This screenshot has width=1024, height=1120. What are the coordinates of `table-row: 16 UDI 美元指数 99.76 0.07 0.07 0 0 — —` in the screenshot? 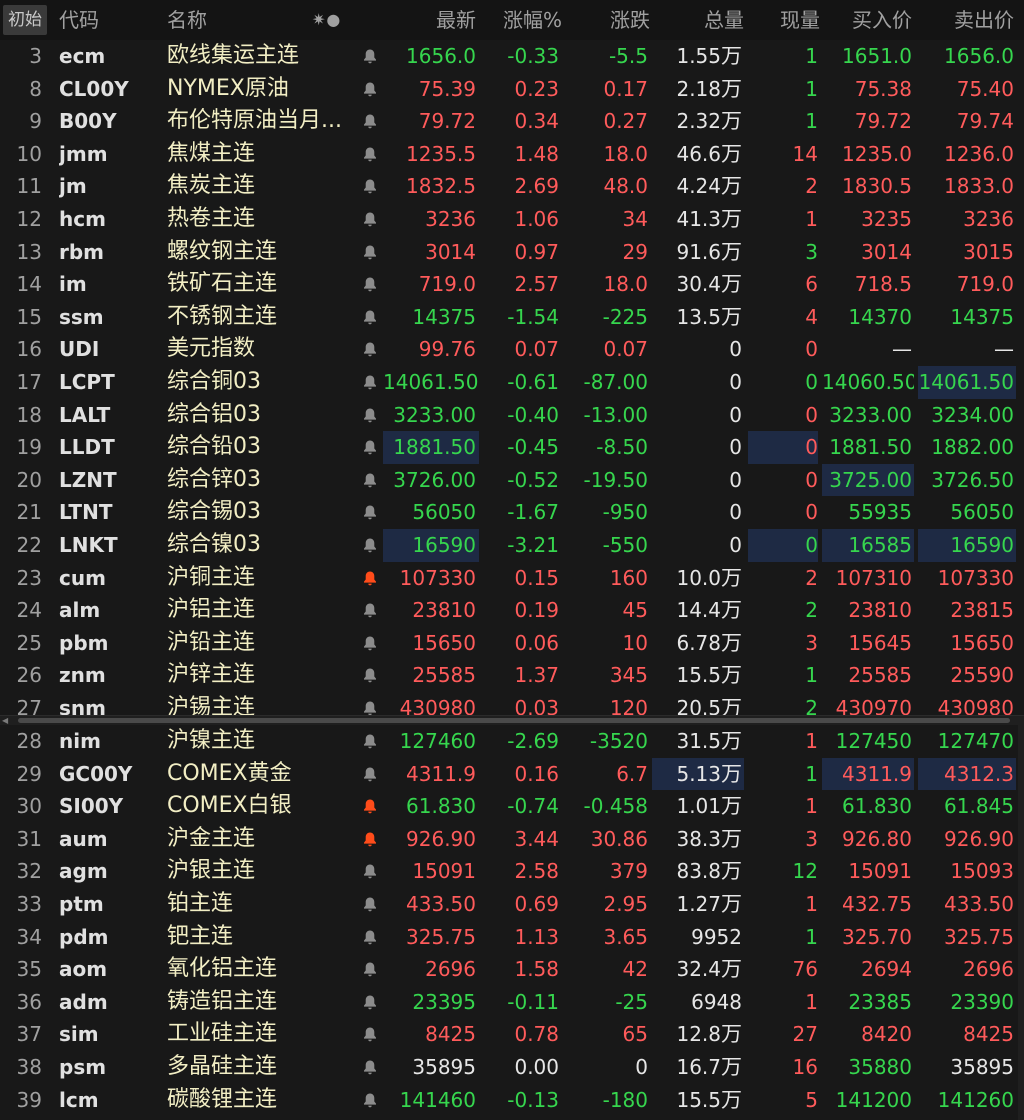 It's located at (512, 349).